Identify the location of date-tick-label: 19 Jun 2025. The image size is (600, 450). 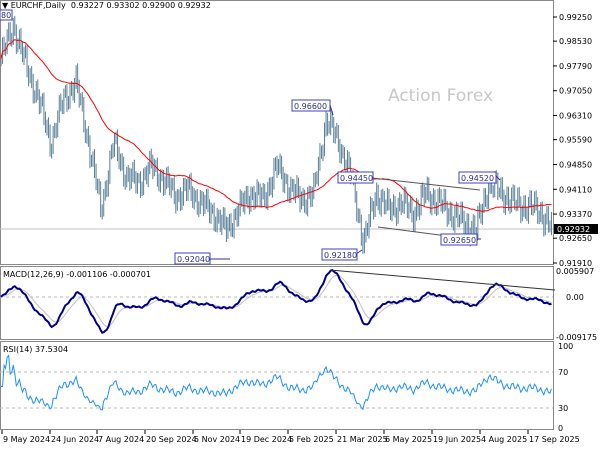
(457, 439).